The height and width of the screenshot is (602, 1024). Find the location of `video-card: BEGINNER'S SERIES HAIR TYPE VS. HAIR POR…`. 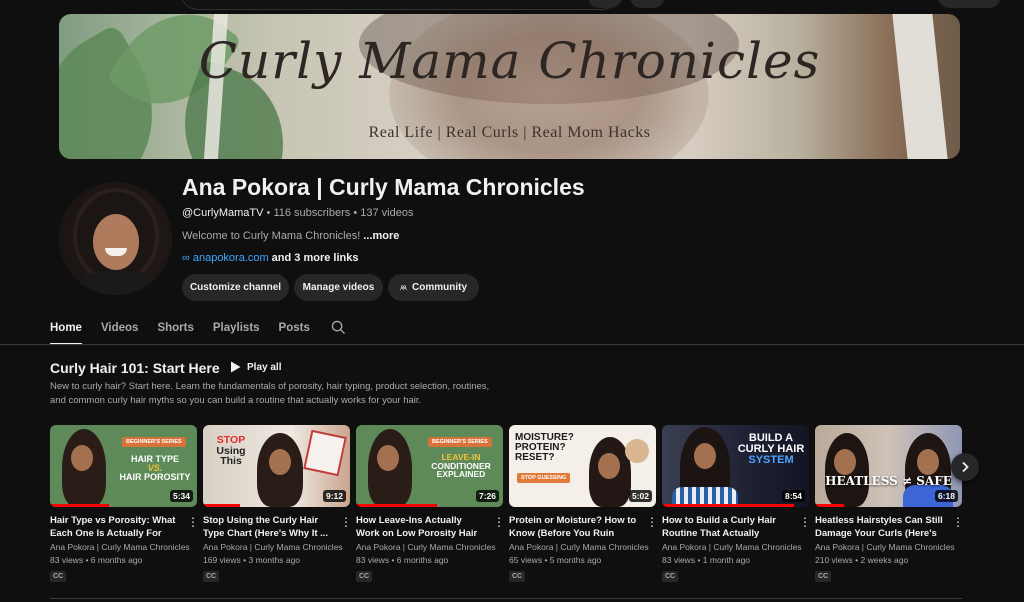

video-card: BEGINNER'S SERIES HAIR TYPE VS. HAIR POR… is located at coordinates (124, 504).